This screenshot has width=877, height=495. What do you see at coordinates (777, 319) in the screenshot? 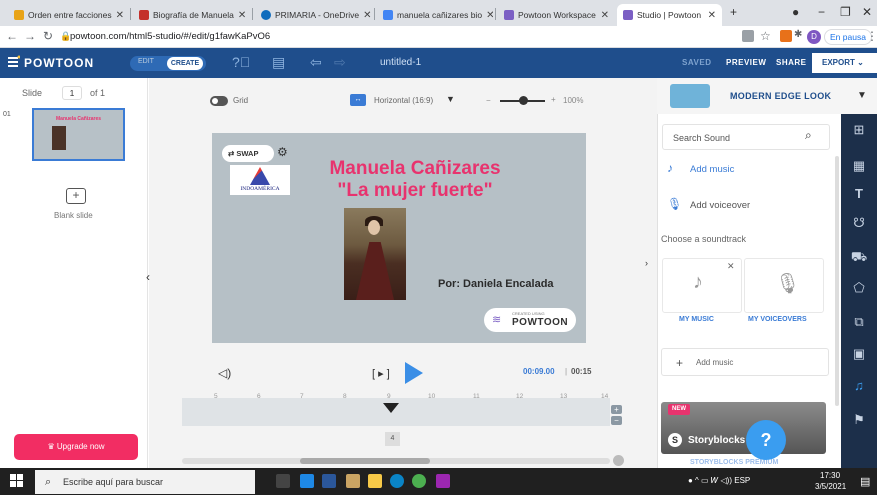
I see `my-voiceovers-label: MY VOICEOVERS` at bounding box center [777, 319].